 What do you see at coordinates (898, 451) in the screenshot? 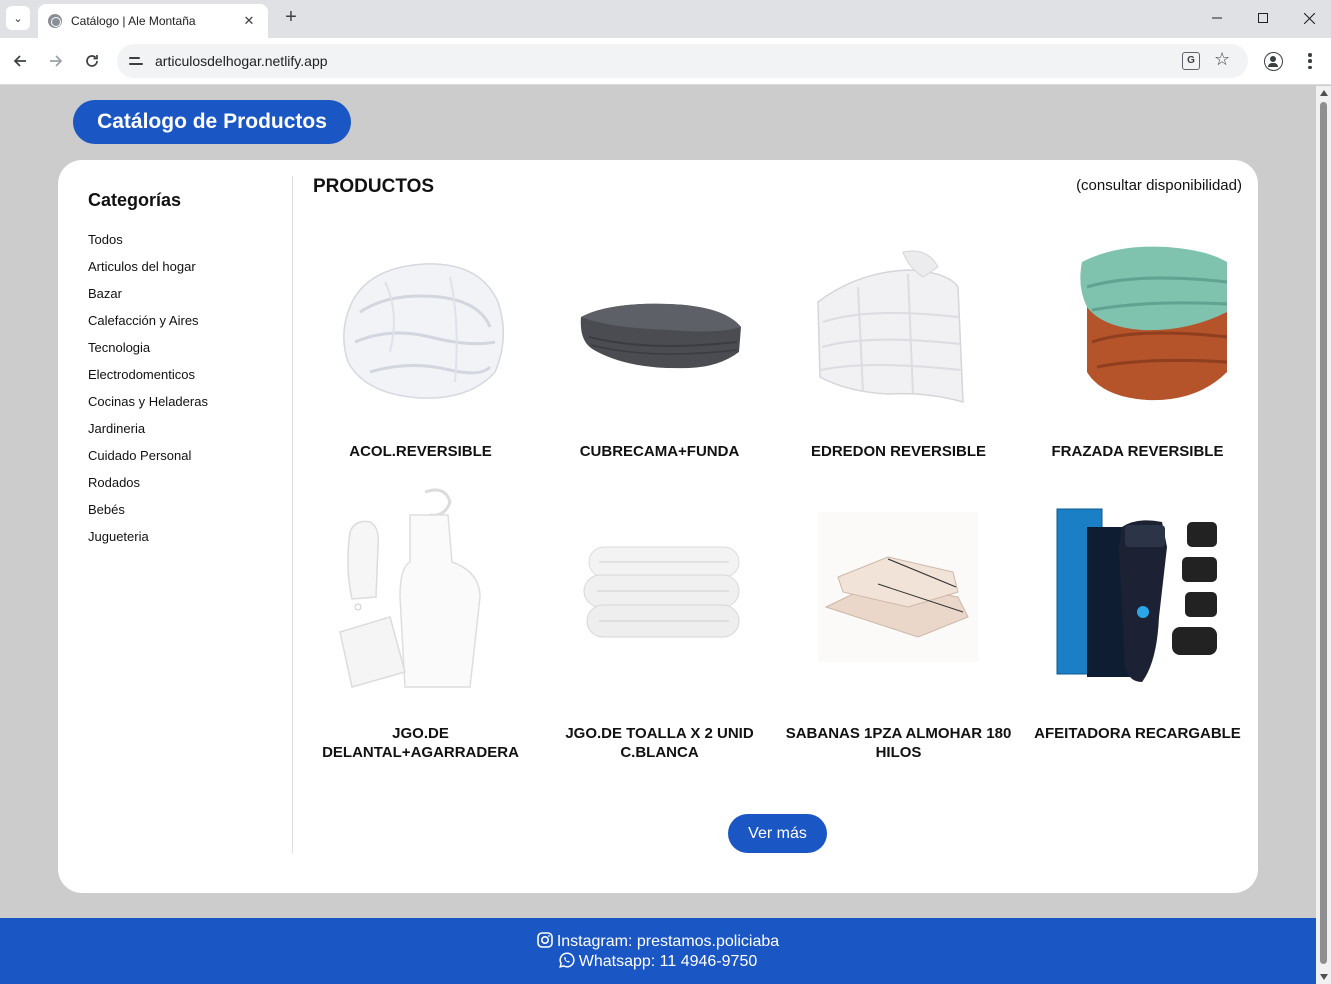
I see `product-name: EDREDON REVERSIBLE` at bounding box center [898, 451].